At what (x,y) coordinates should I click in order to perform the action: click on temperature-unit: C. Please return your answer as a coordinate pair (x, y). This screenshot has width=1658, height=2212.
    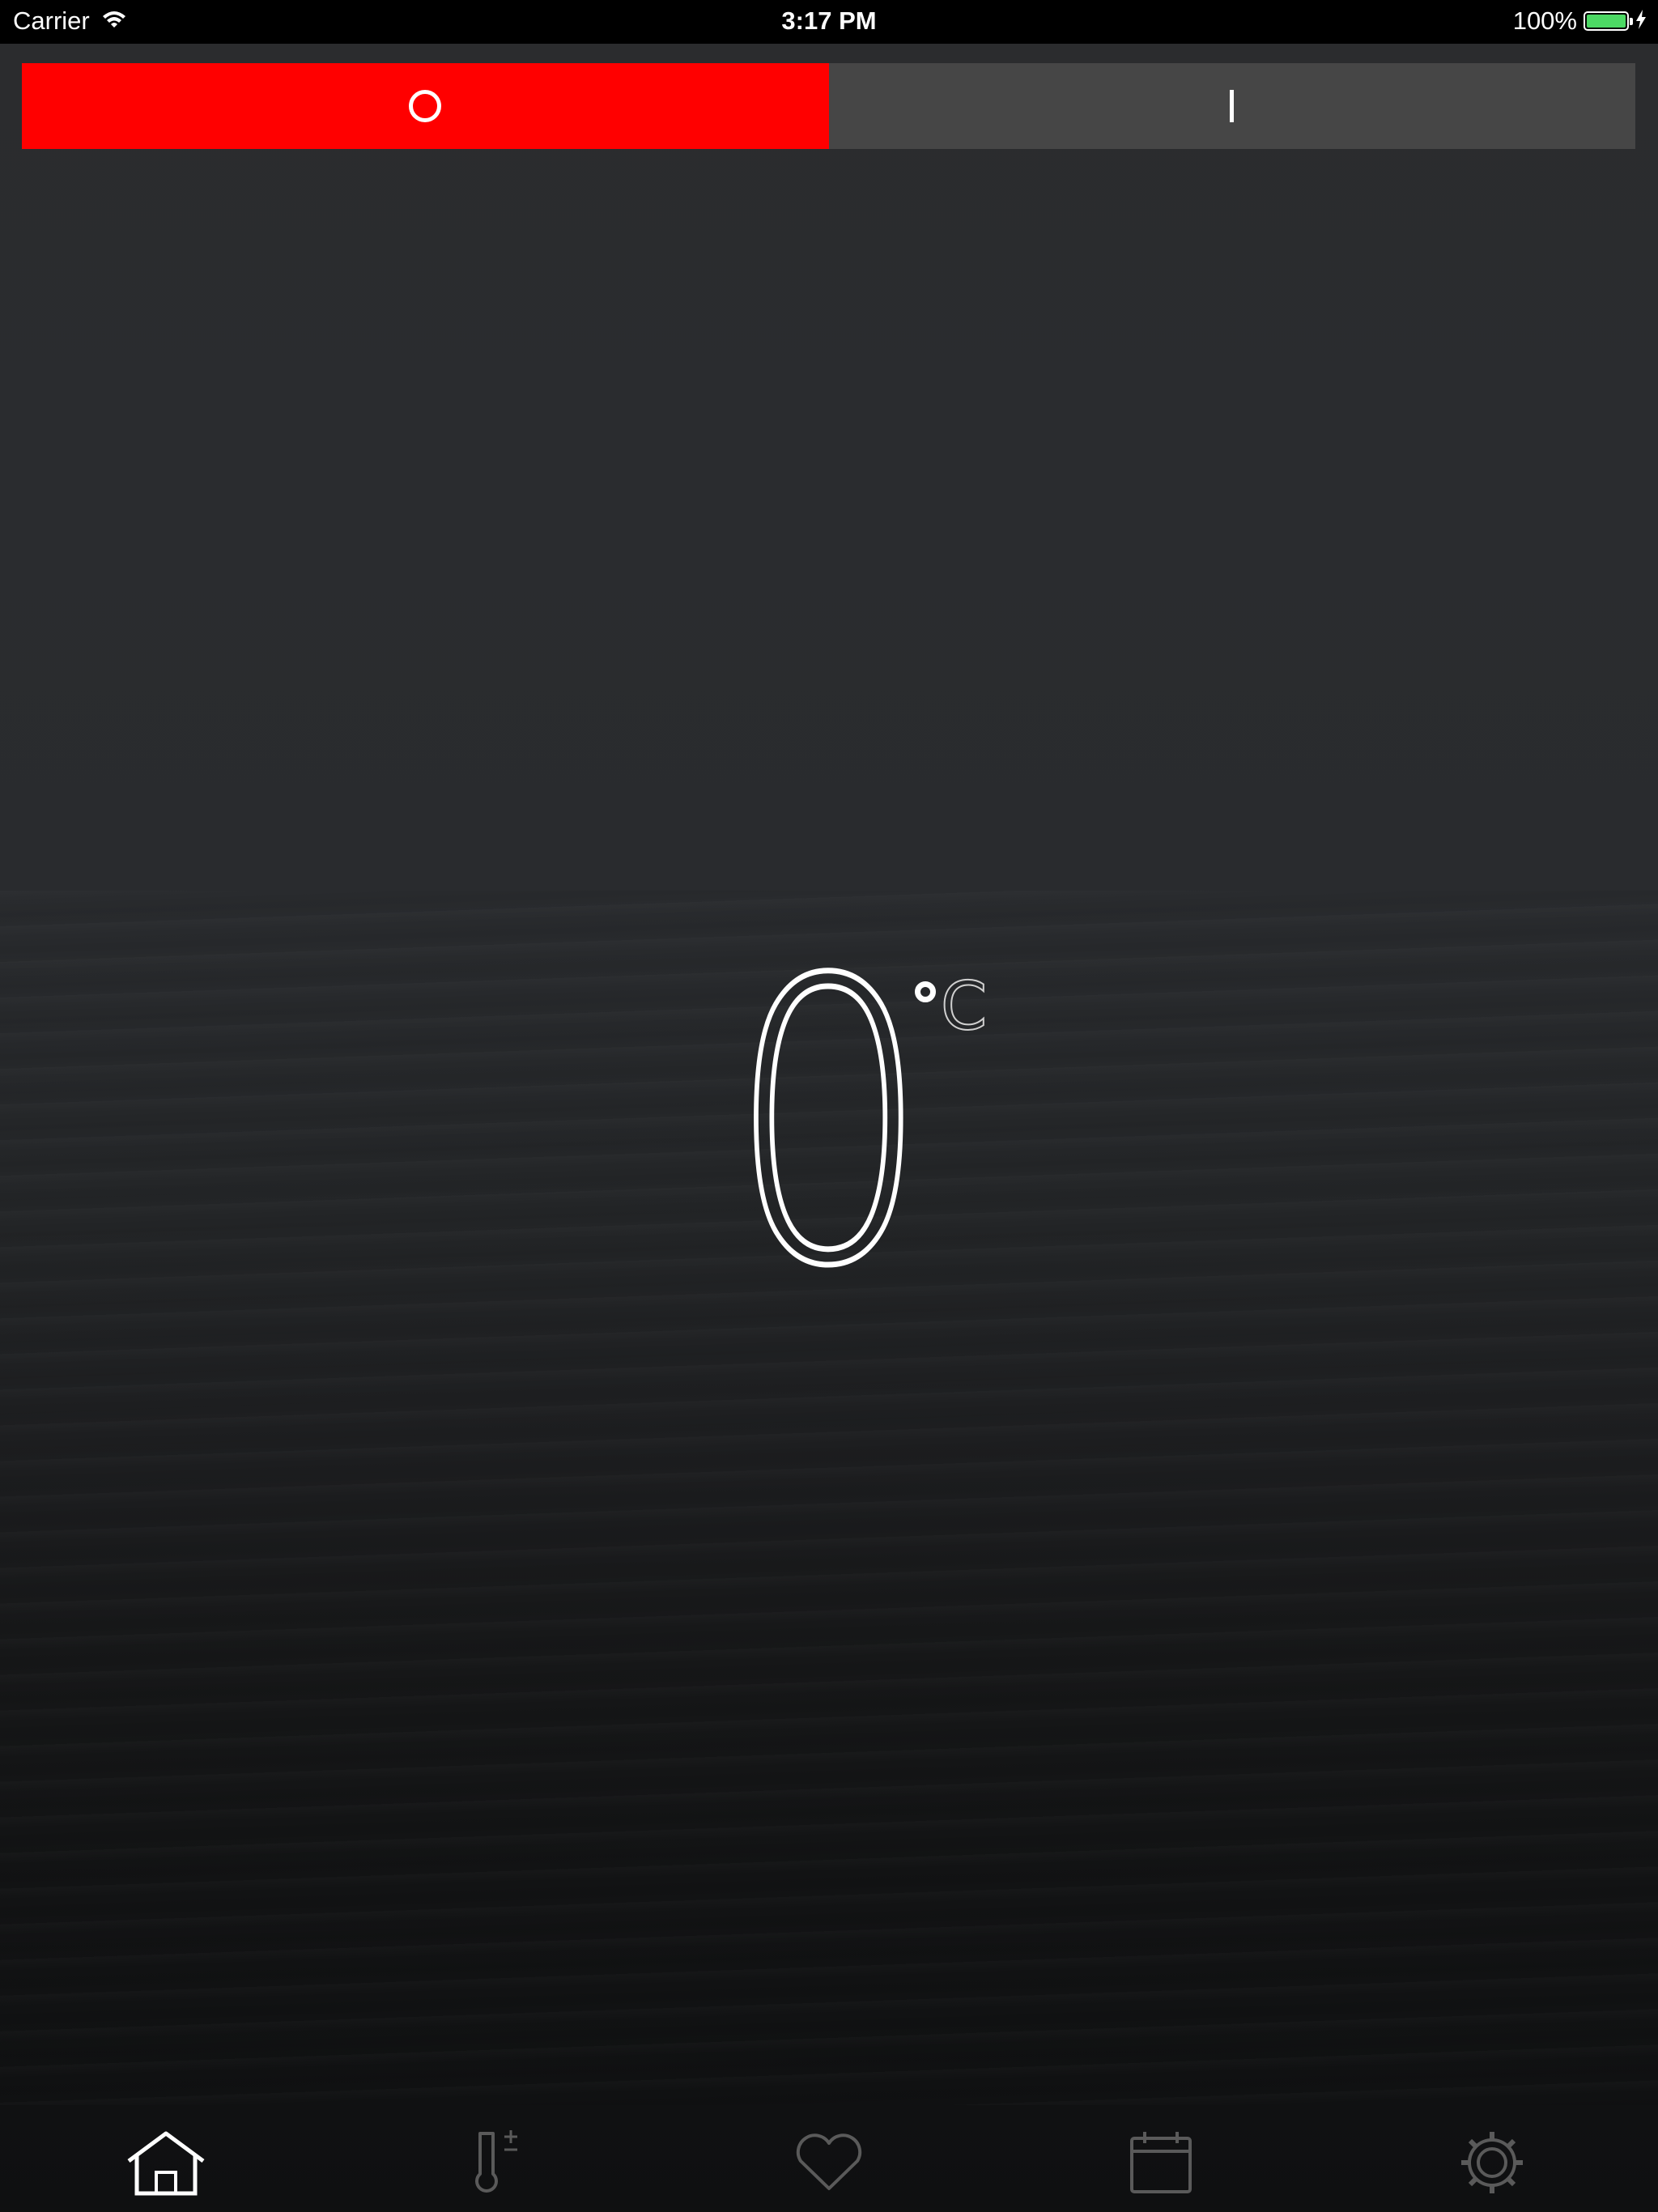
    Looking at the image, I should click on (951, 1007).